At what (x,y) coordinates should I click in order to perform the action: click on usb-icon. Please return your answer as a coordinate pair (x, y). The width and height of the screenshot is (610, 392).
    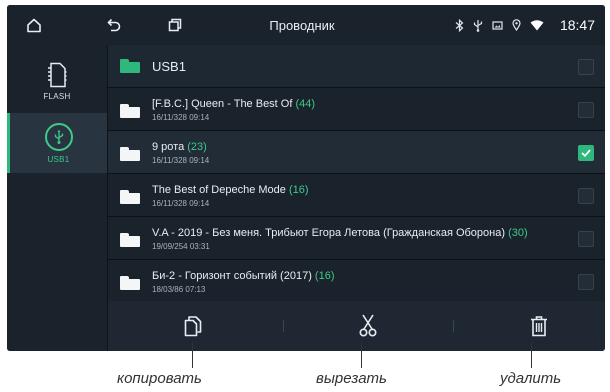
    Looking at the image, I should click on (478, 25).